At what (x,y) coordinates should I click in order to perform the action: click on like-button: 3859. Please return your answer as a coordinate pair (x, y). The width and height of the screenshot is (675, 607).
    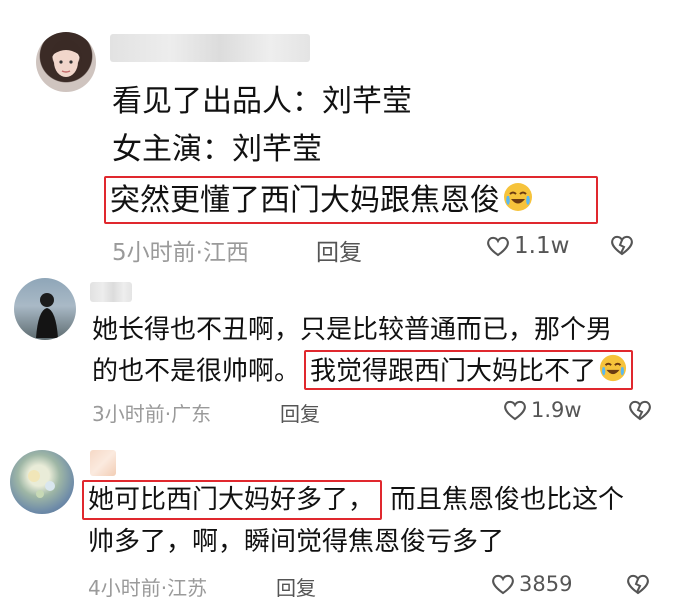
    Looking at the image, I should click on (531, 584).